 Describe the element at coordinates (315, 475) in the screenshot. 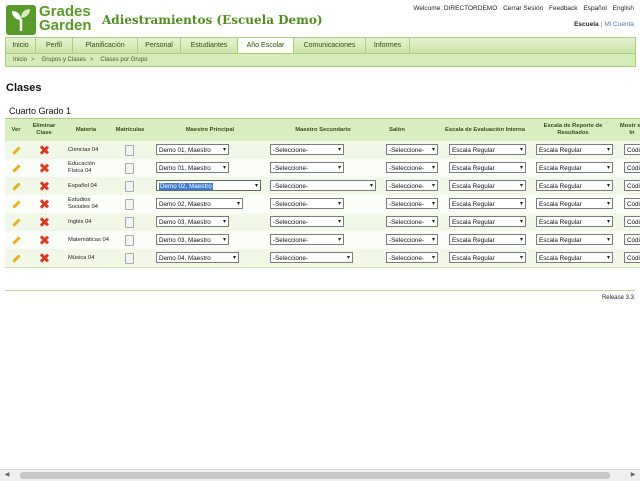

I see `scrollbar-thumb` at that location.